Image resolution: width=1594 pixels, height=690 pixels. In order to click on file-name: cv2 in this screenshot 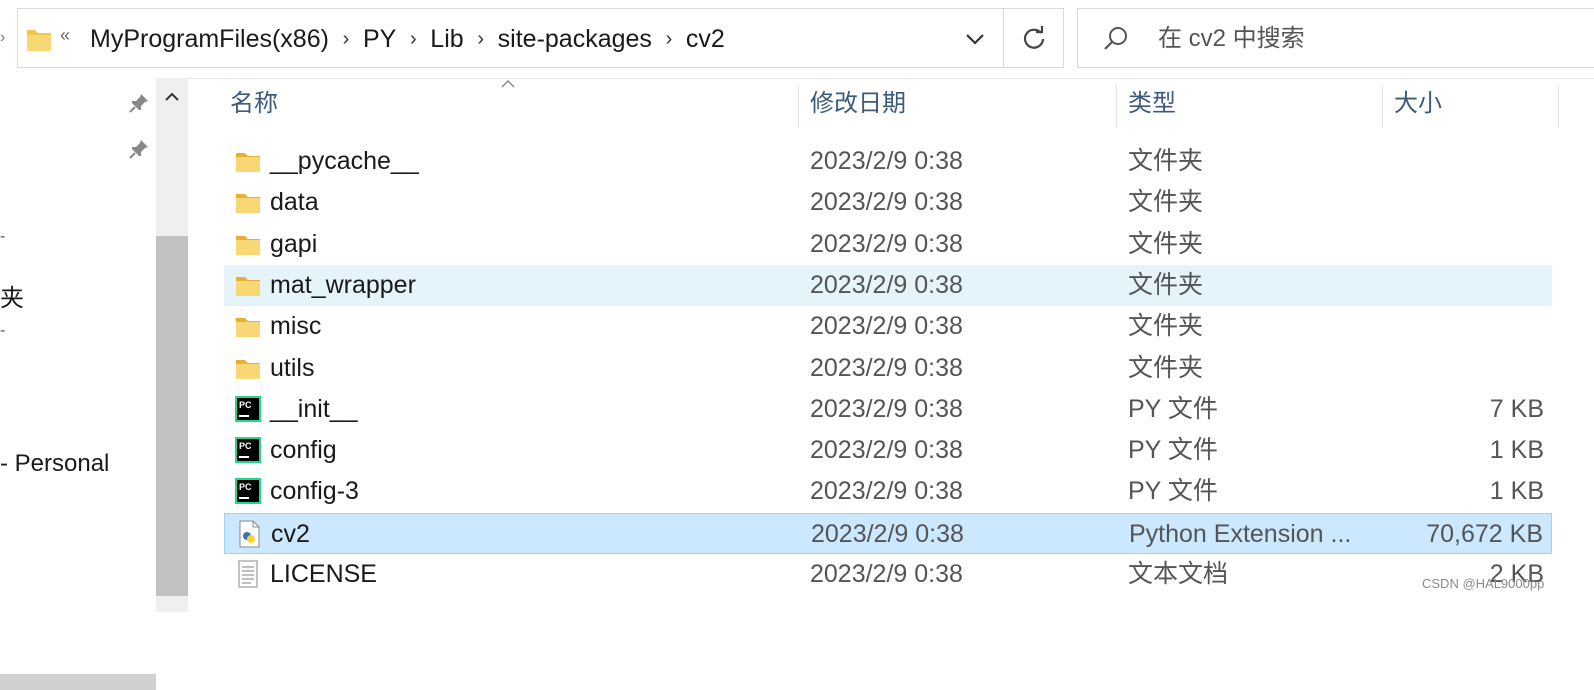, I will do `click(290, 533)`.